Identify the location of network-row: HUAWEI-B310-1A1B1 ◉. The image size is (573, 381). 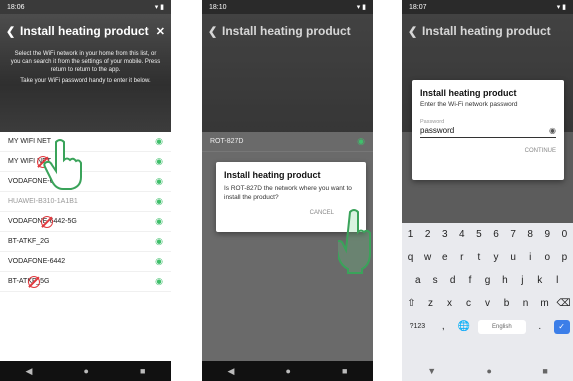
(85, 202).